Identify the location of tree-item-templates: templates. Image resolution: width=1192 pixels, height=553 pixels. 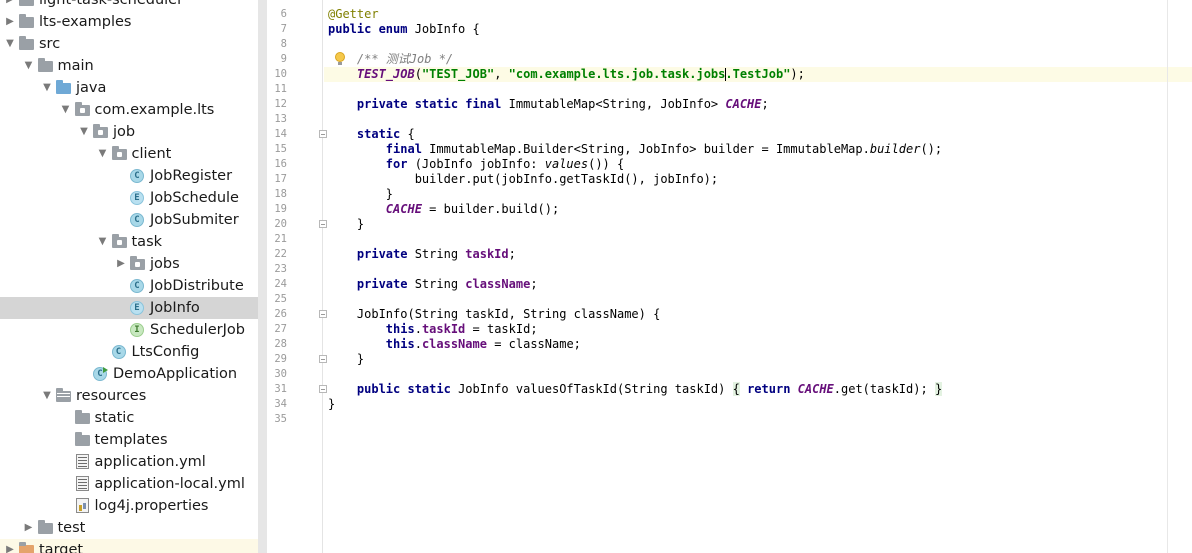
(129, 440).